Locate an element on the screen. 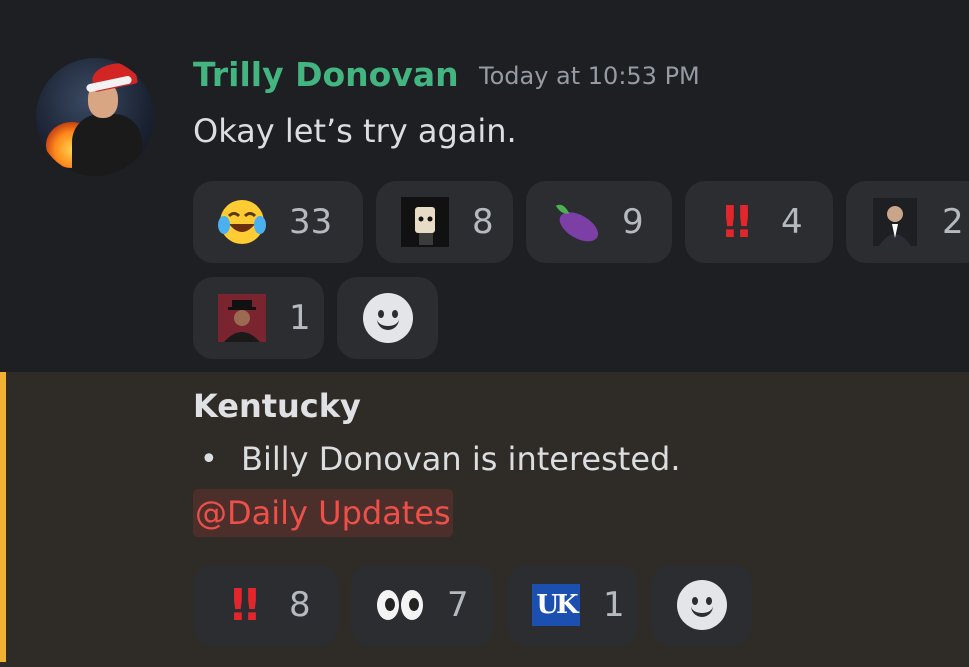  mention-highlight-bar is located at coordinates (3, 517).